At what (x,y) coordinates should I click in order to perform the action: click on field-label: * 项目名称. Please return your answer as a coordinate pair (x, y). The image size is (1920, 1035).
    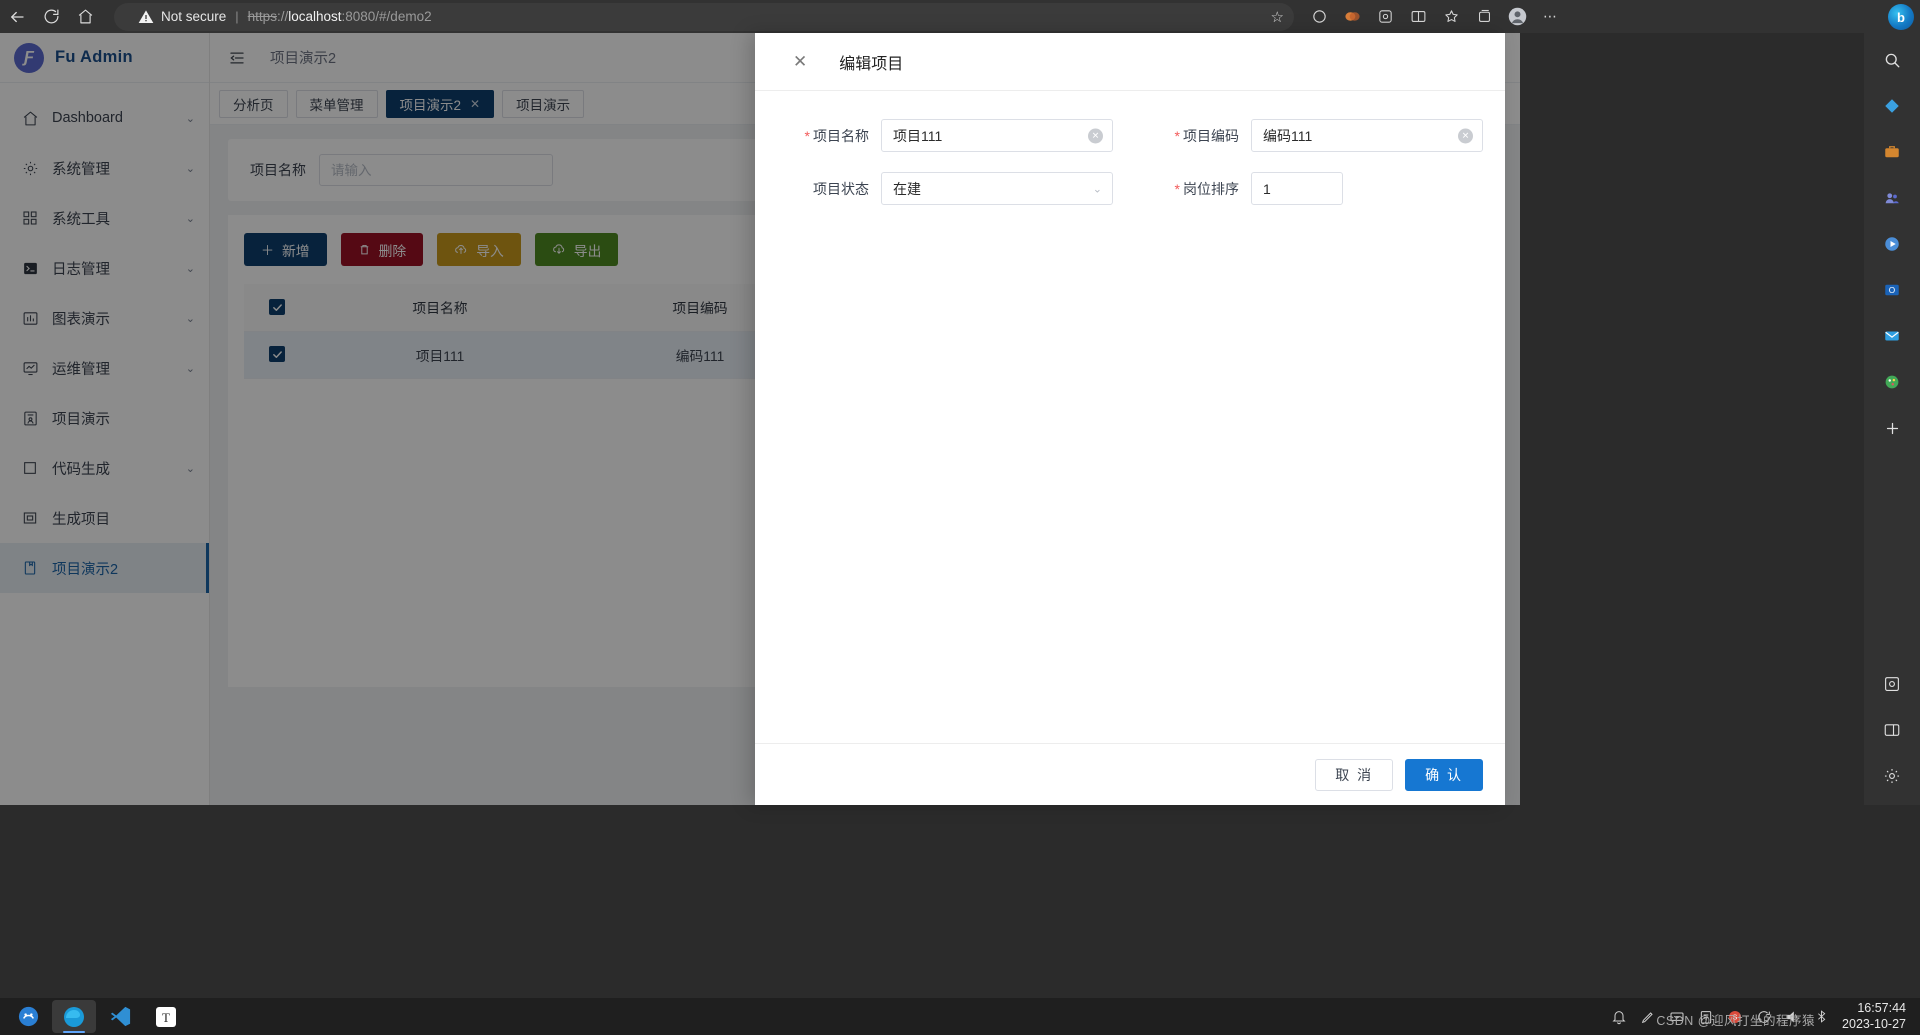
    Looking at the image, I should click on (823, 136).